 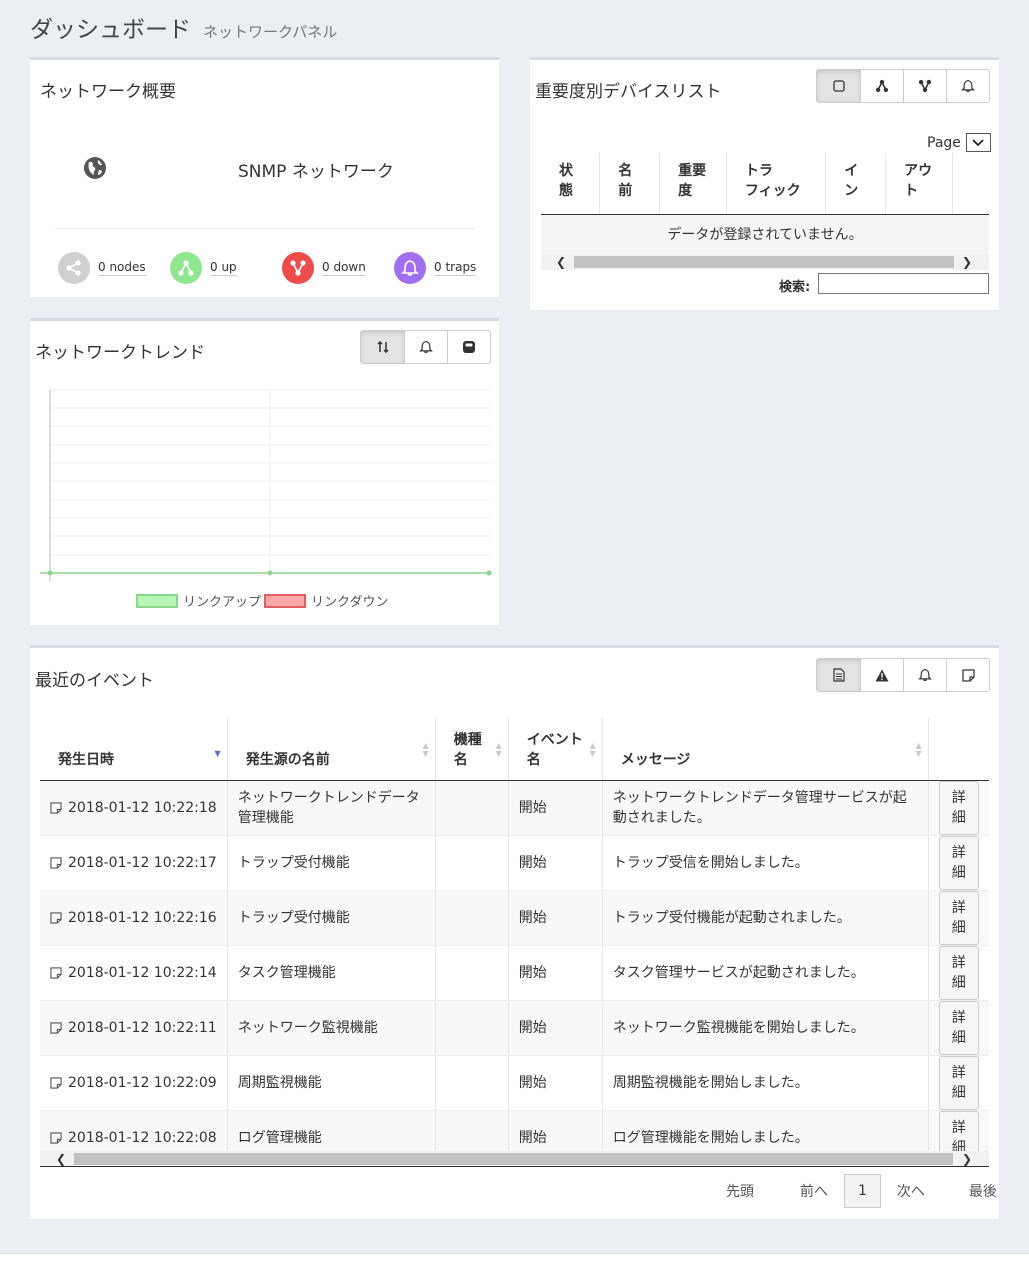 I want to click on col-name: 名前, so click(x=630, y=184).